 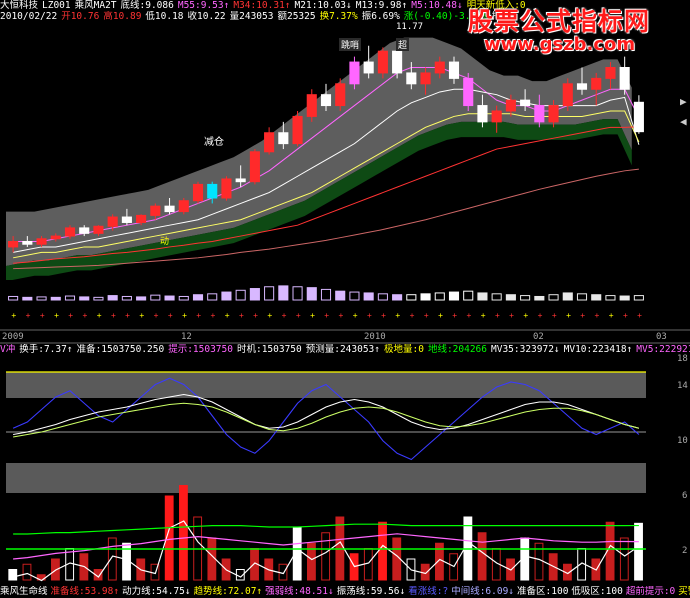 What do you see at coordinates (380, 16) in the screenshot?
I see `indicator-value: 振6.69%` at bounding box center [380, 16].